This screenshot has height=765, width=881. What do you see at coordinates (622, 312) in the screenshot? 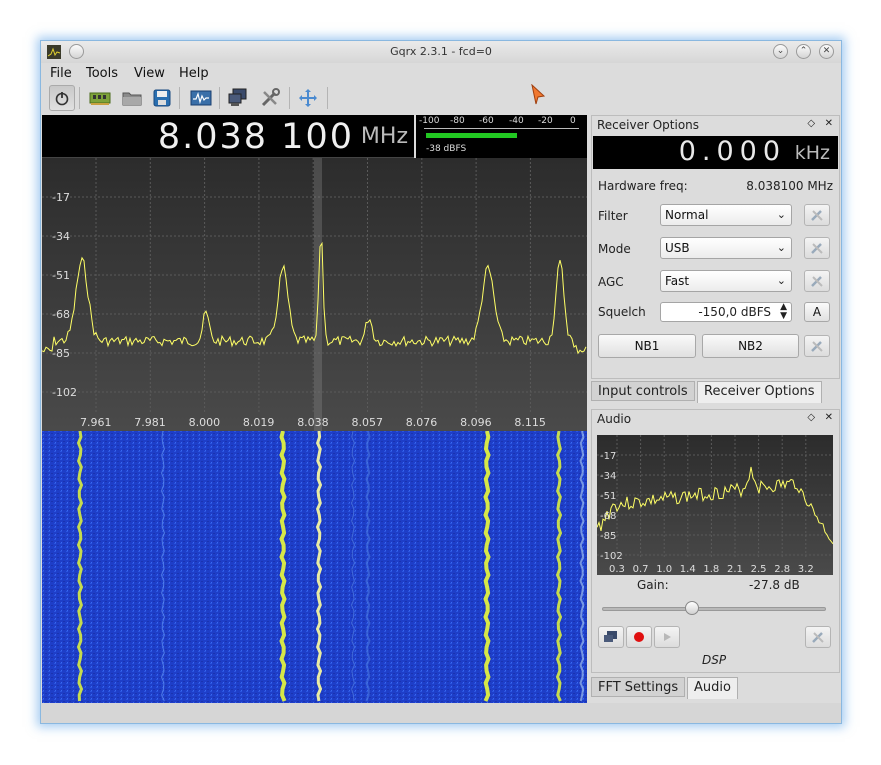
I see `squelch-label: Squelch` at bounding box center [622, 312].